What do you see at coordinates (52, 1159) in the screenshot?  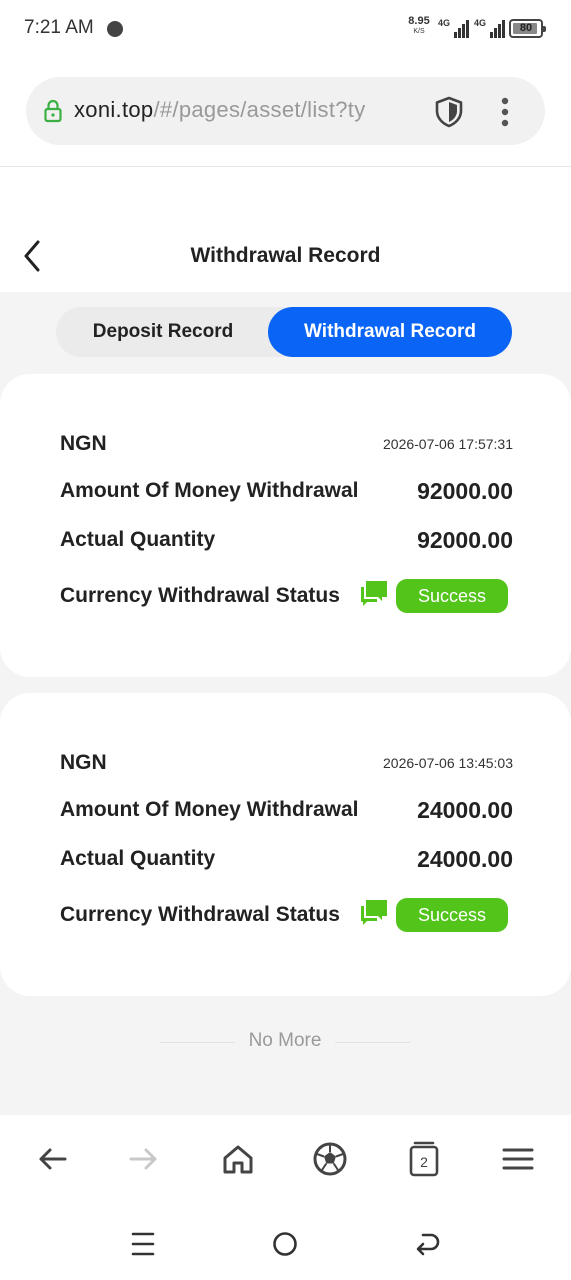 I see `back-icon` at bounding box center [52, 1159].